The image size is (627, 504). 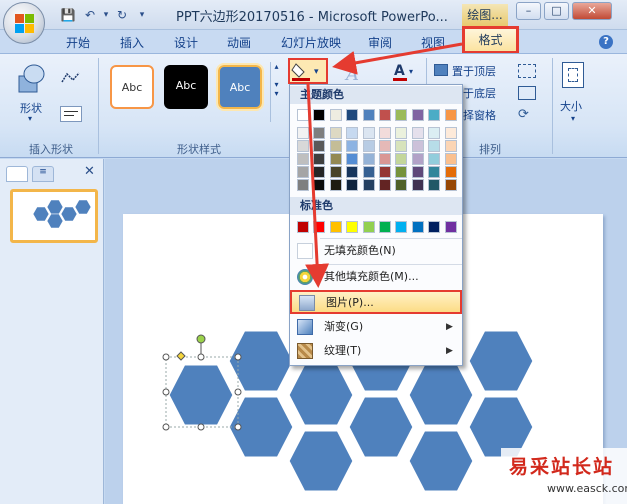 I want to click on size-button-label: 大小, so click(x=571, y=106).